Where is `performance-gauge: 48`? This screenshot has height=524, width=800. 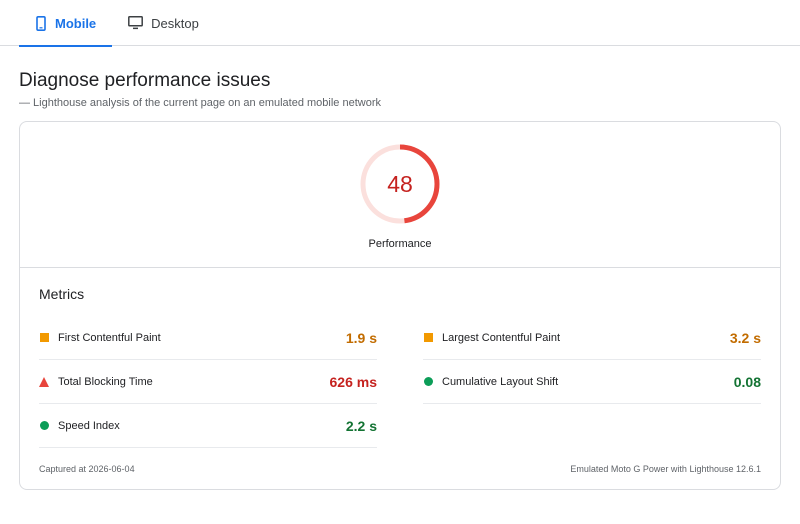
performance-gauge: 48 is located at coordinates (400, 184).